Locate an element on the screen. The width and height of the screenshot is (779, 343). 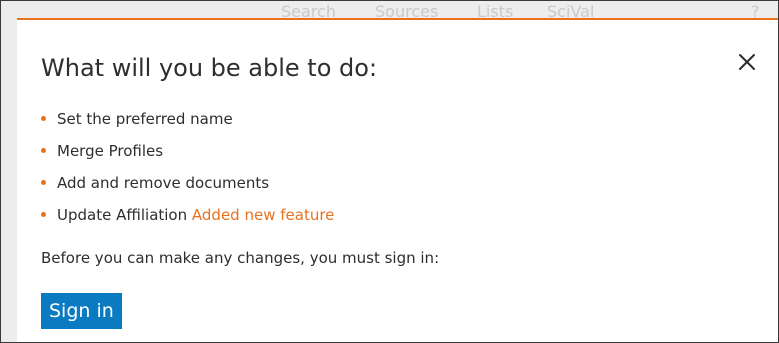
nav-sources: Sources is located at coordinates (406, 12).